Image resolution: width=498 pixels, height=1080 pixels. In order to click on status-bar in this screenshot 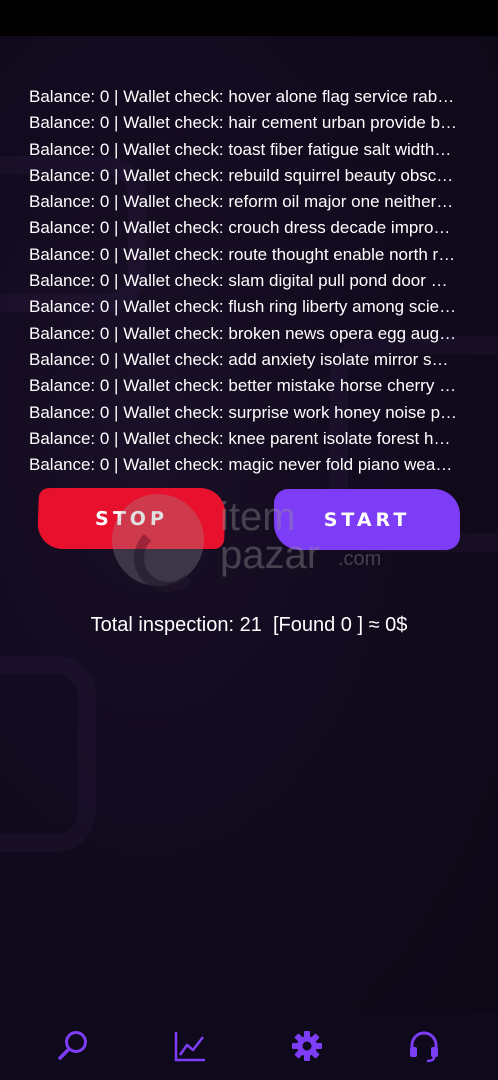, I will do `click(249, 18)`.